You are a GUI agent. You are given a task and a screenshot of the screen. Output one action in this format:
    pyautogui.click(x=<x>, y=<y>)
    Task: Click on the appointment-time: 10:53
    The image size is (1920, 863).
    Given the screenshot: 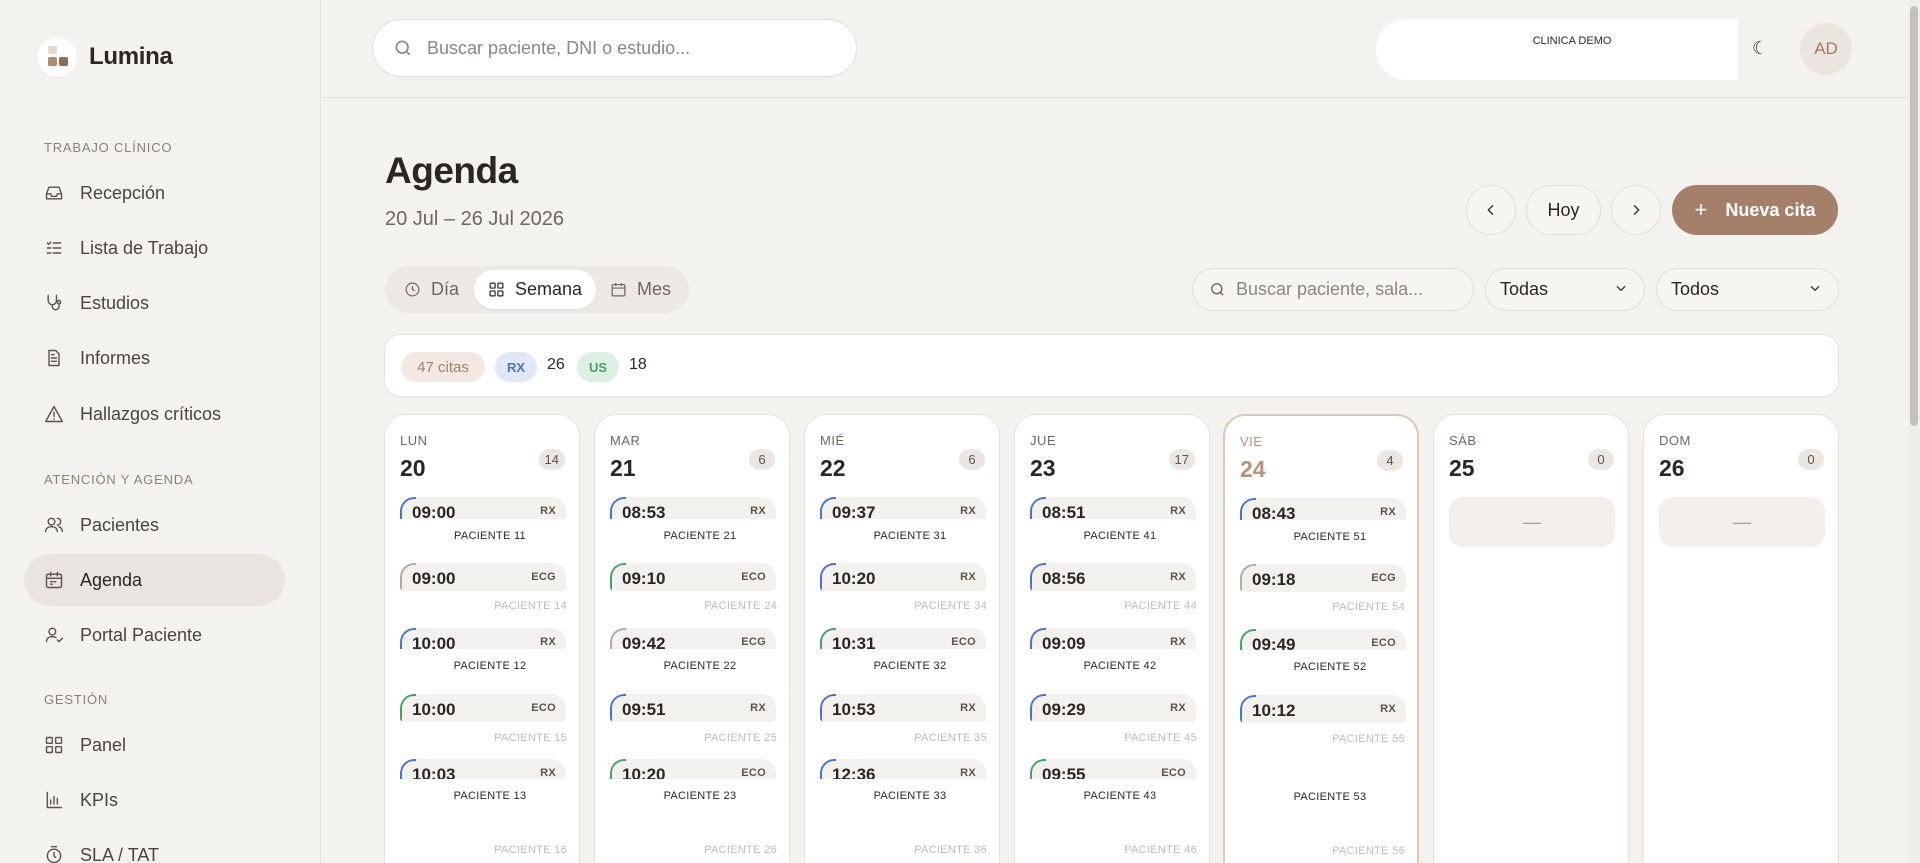 What is the action you would take?
    pyautogui.click(x=854, y=709)
    